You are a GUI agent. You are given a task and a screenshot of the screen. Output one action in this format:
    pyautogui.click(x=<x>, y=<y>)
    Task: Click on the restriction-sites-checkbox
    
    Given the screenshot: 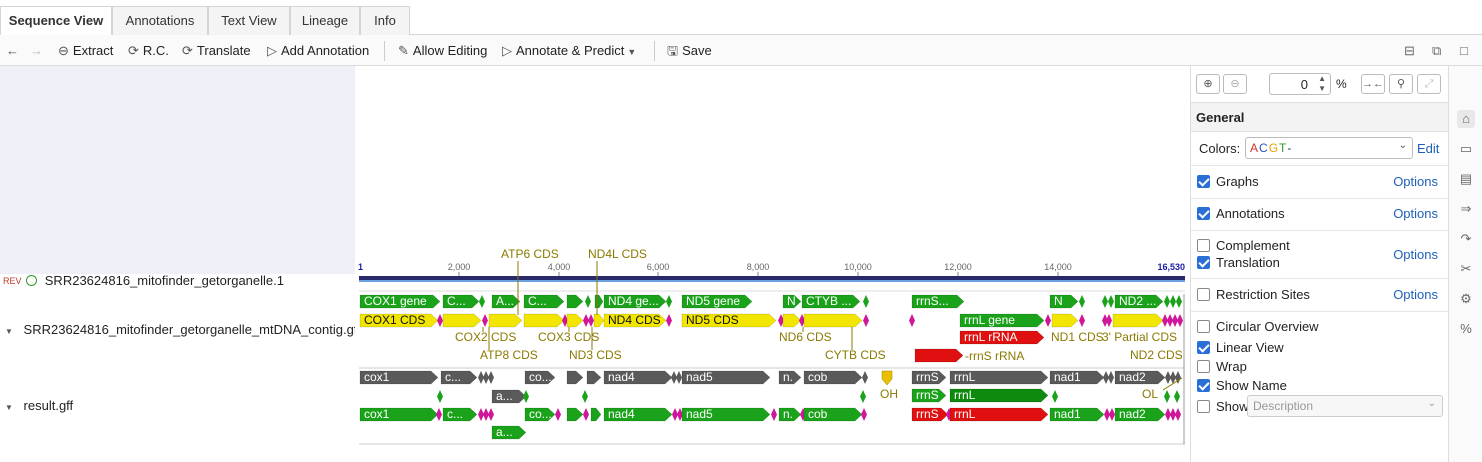 What is the action you would take?
    pyautogui.click(x=1203, y=294)
    